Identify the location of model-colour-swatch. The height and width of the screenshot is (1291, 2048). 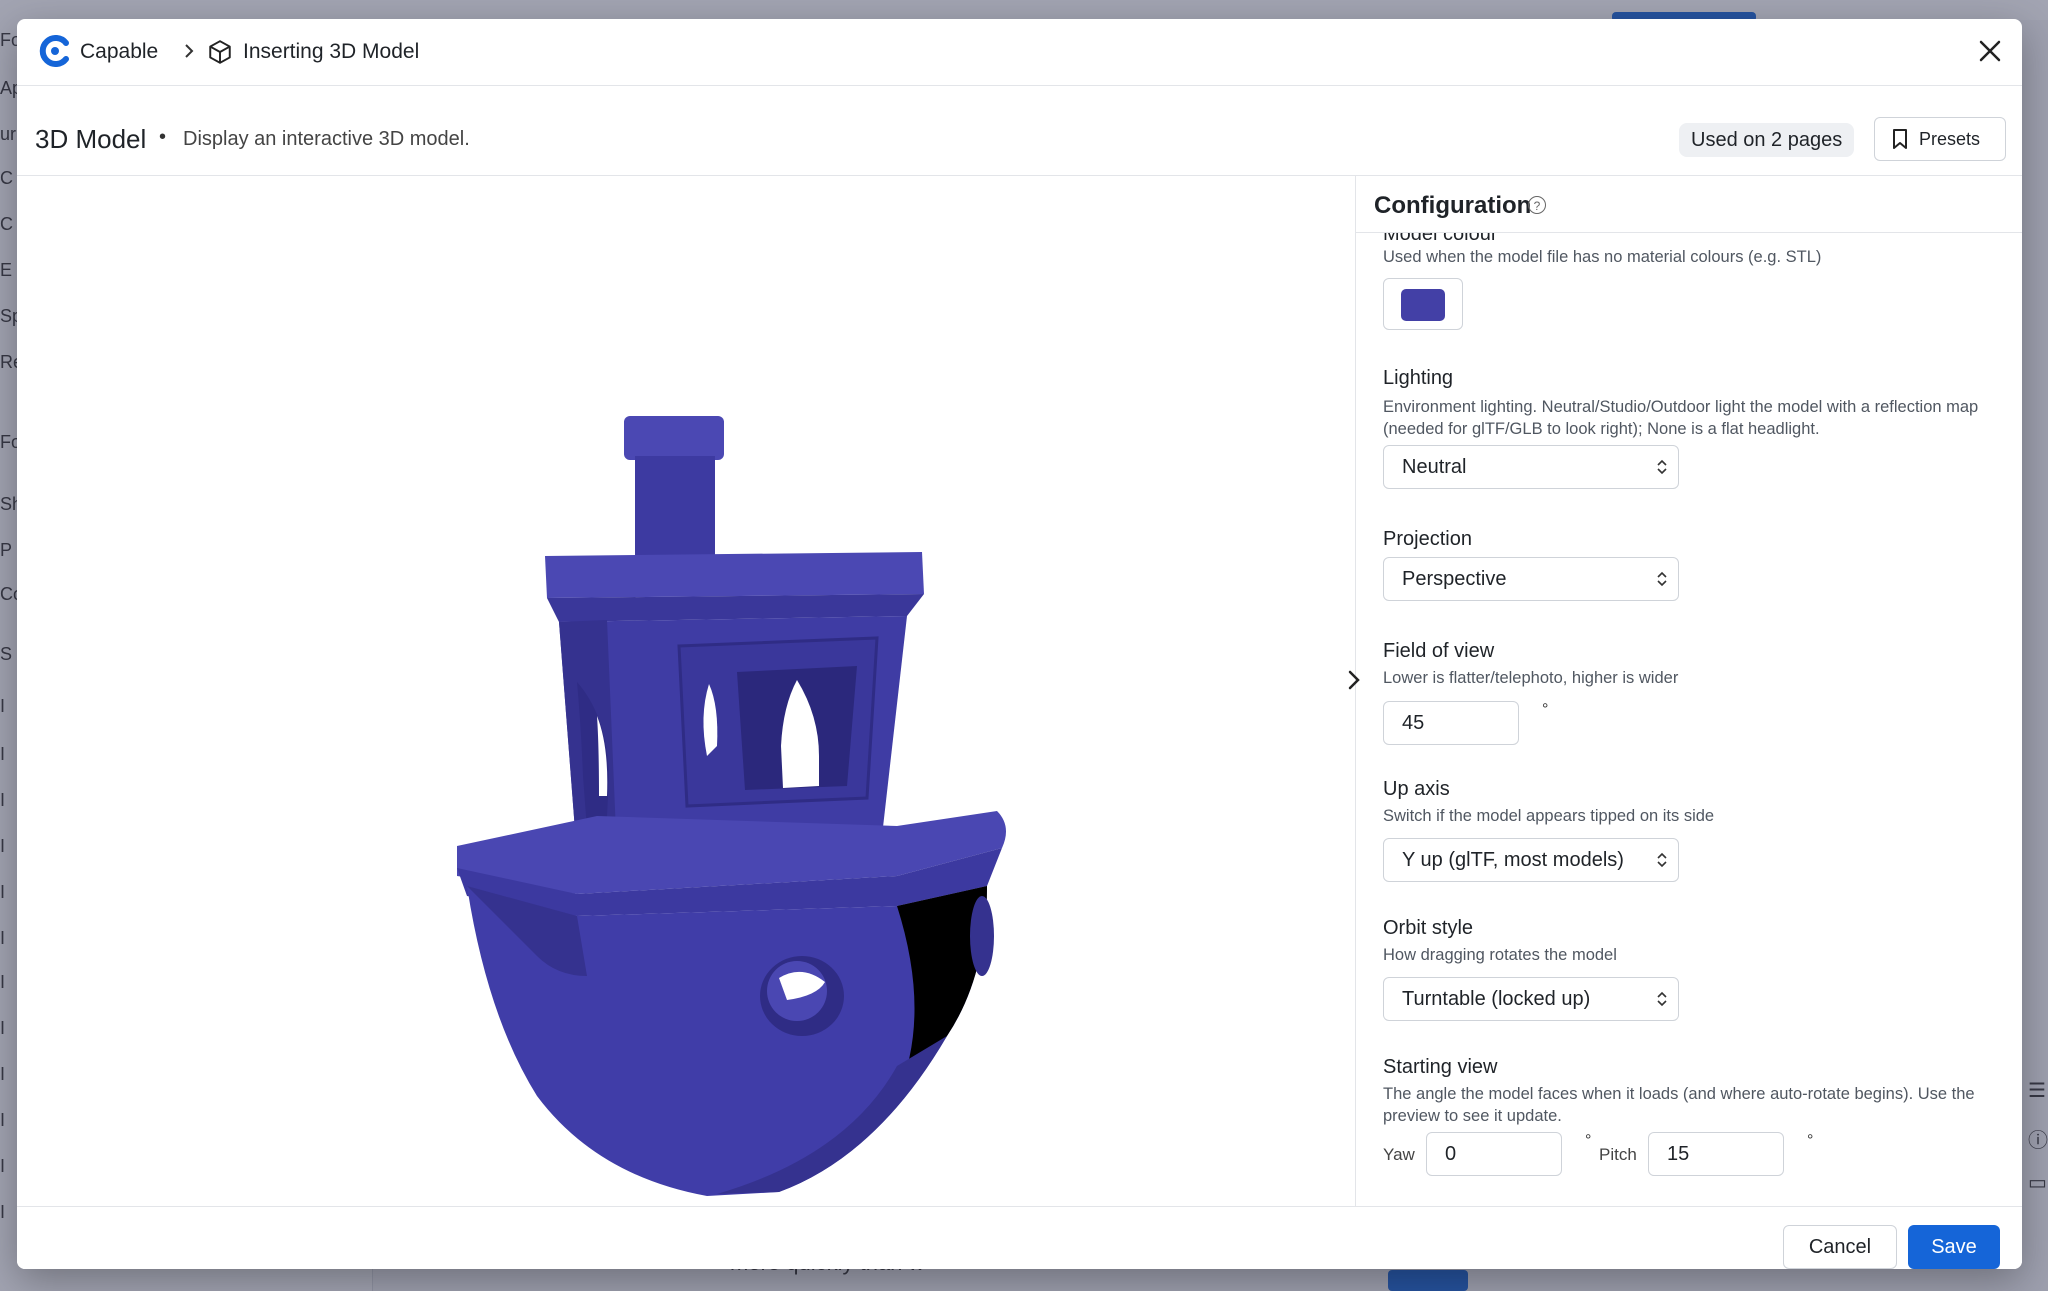
(1423, 305).